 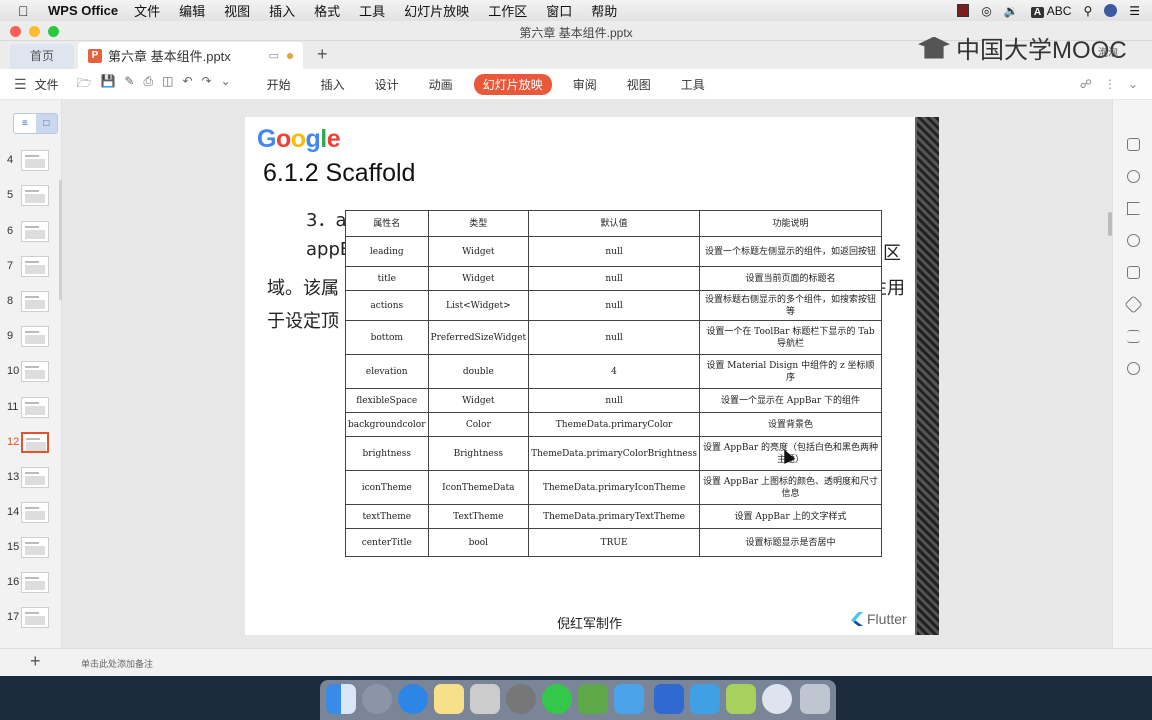 I want to click on input-method-icon: A ABC, so click(x=1050, y=11).